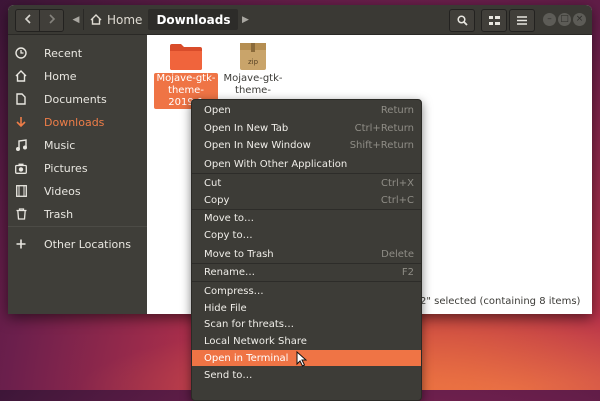  What do you see at coordinates (257, 145) in the screenshot?
I see `menu-item-label: Open In New Window` at bounding box center [257, 145].